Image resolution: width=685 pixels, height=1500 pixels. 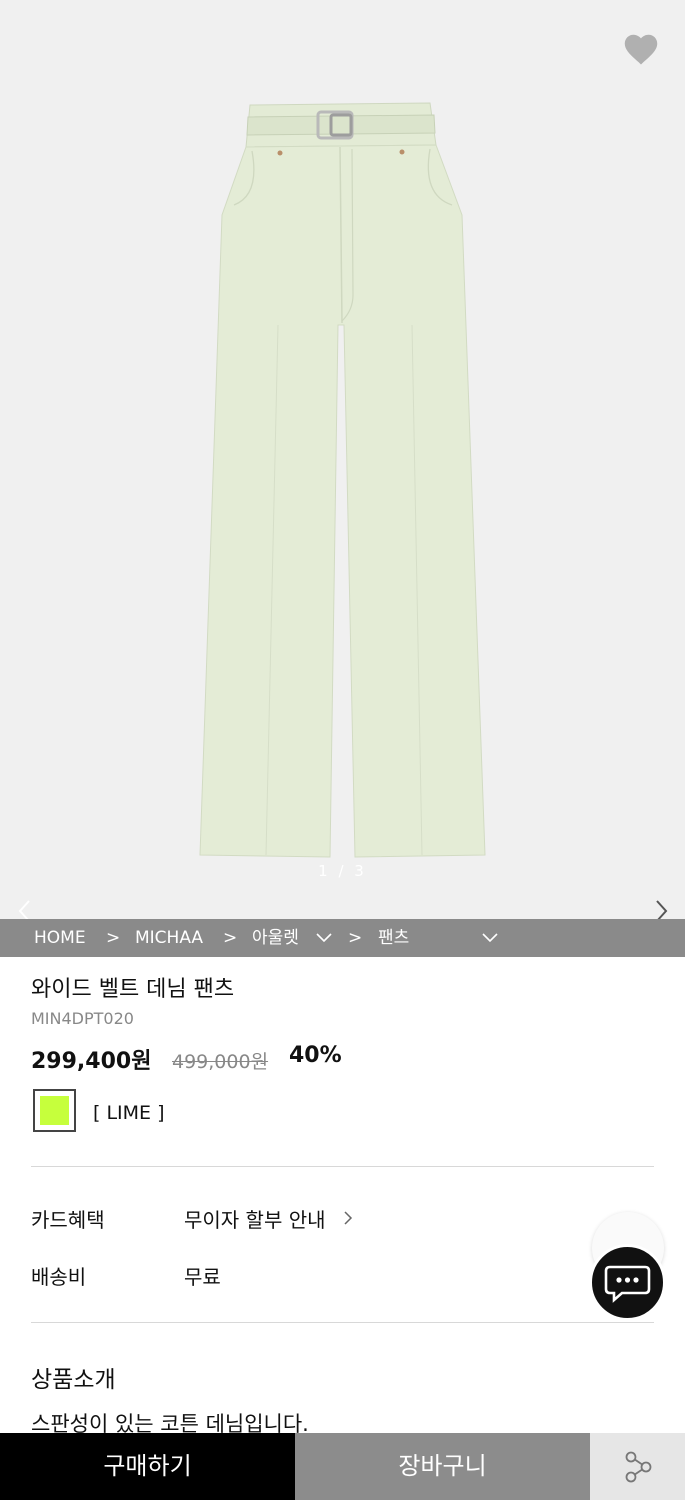 I want to click on sale-price: 299,400원, so click(x=91, y=1061).